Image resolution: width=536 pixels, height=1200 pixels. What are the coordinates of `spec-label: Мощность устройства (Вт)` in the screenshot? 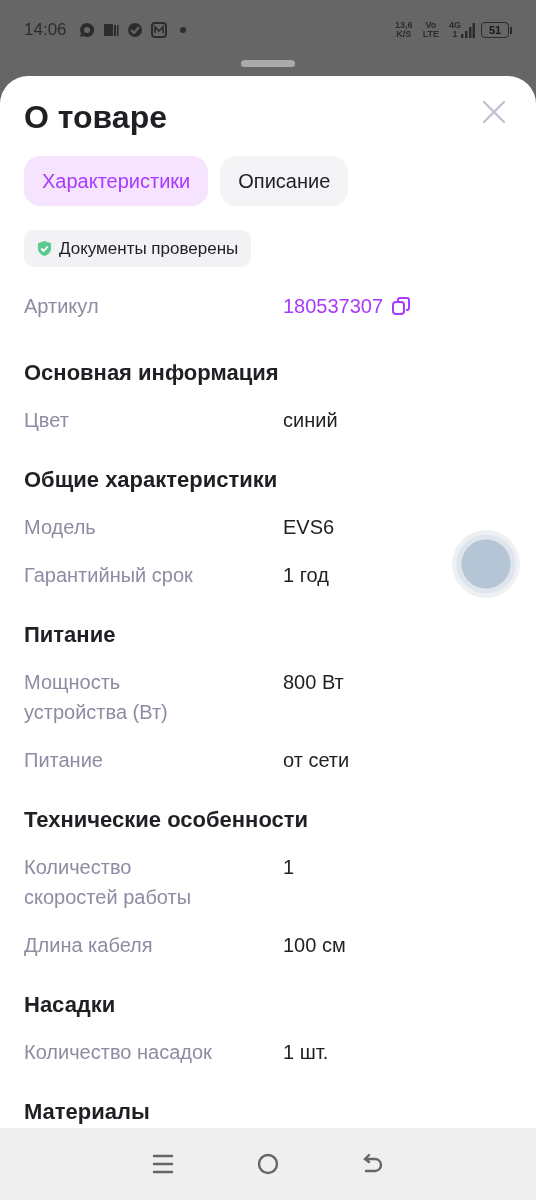 It's located at (96, 697).